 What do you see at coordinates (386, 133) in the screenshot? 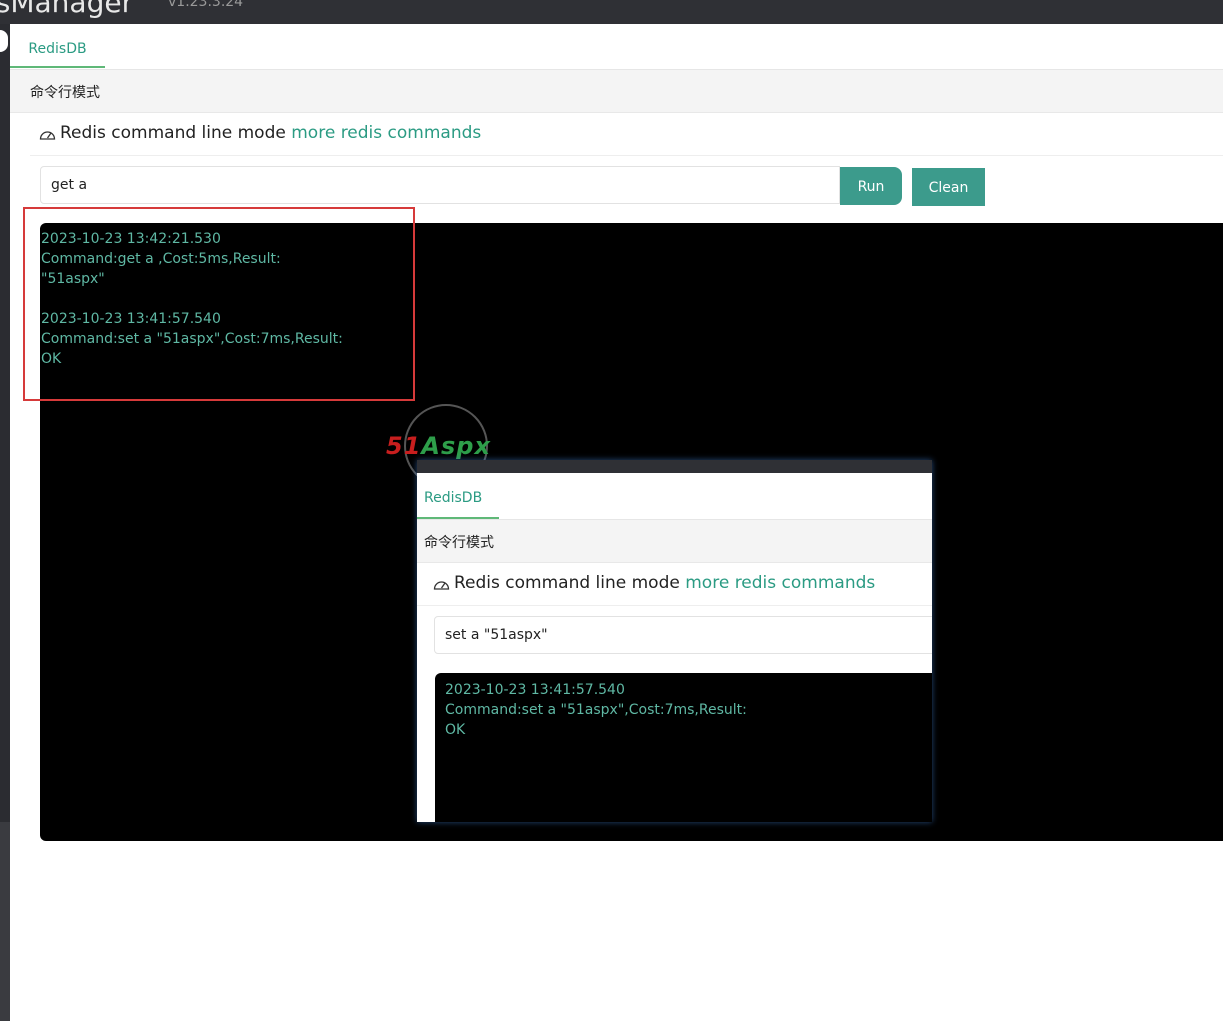
I see `more-commands-link: more redis commands` at bounding box center [386, 133].